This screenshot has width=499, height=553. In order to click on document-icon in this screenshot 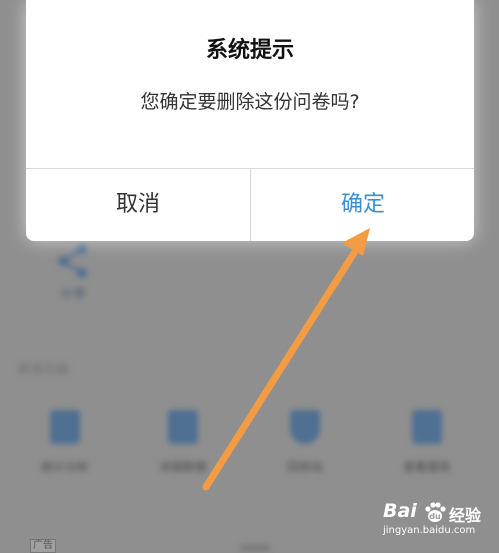, I will do `click(183, 427)`.